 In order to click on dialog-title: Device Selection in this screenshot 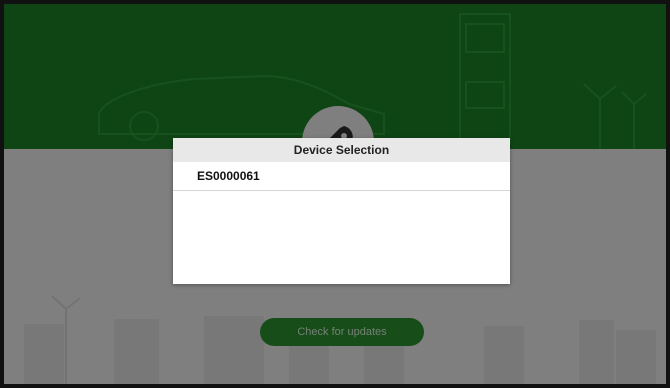, I will do `click(341, 150)`.